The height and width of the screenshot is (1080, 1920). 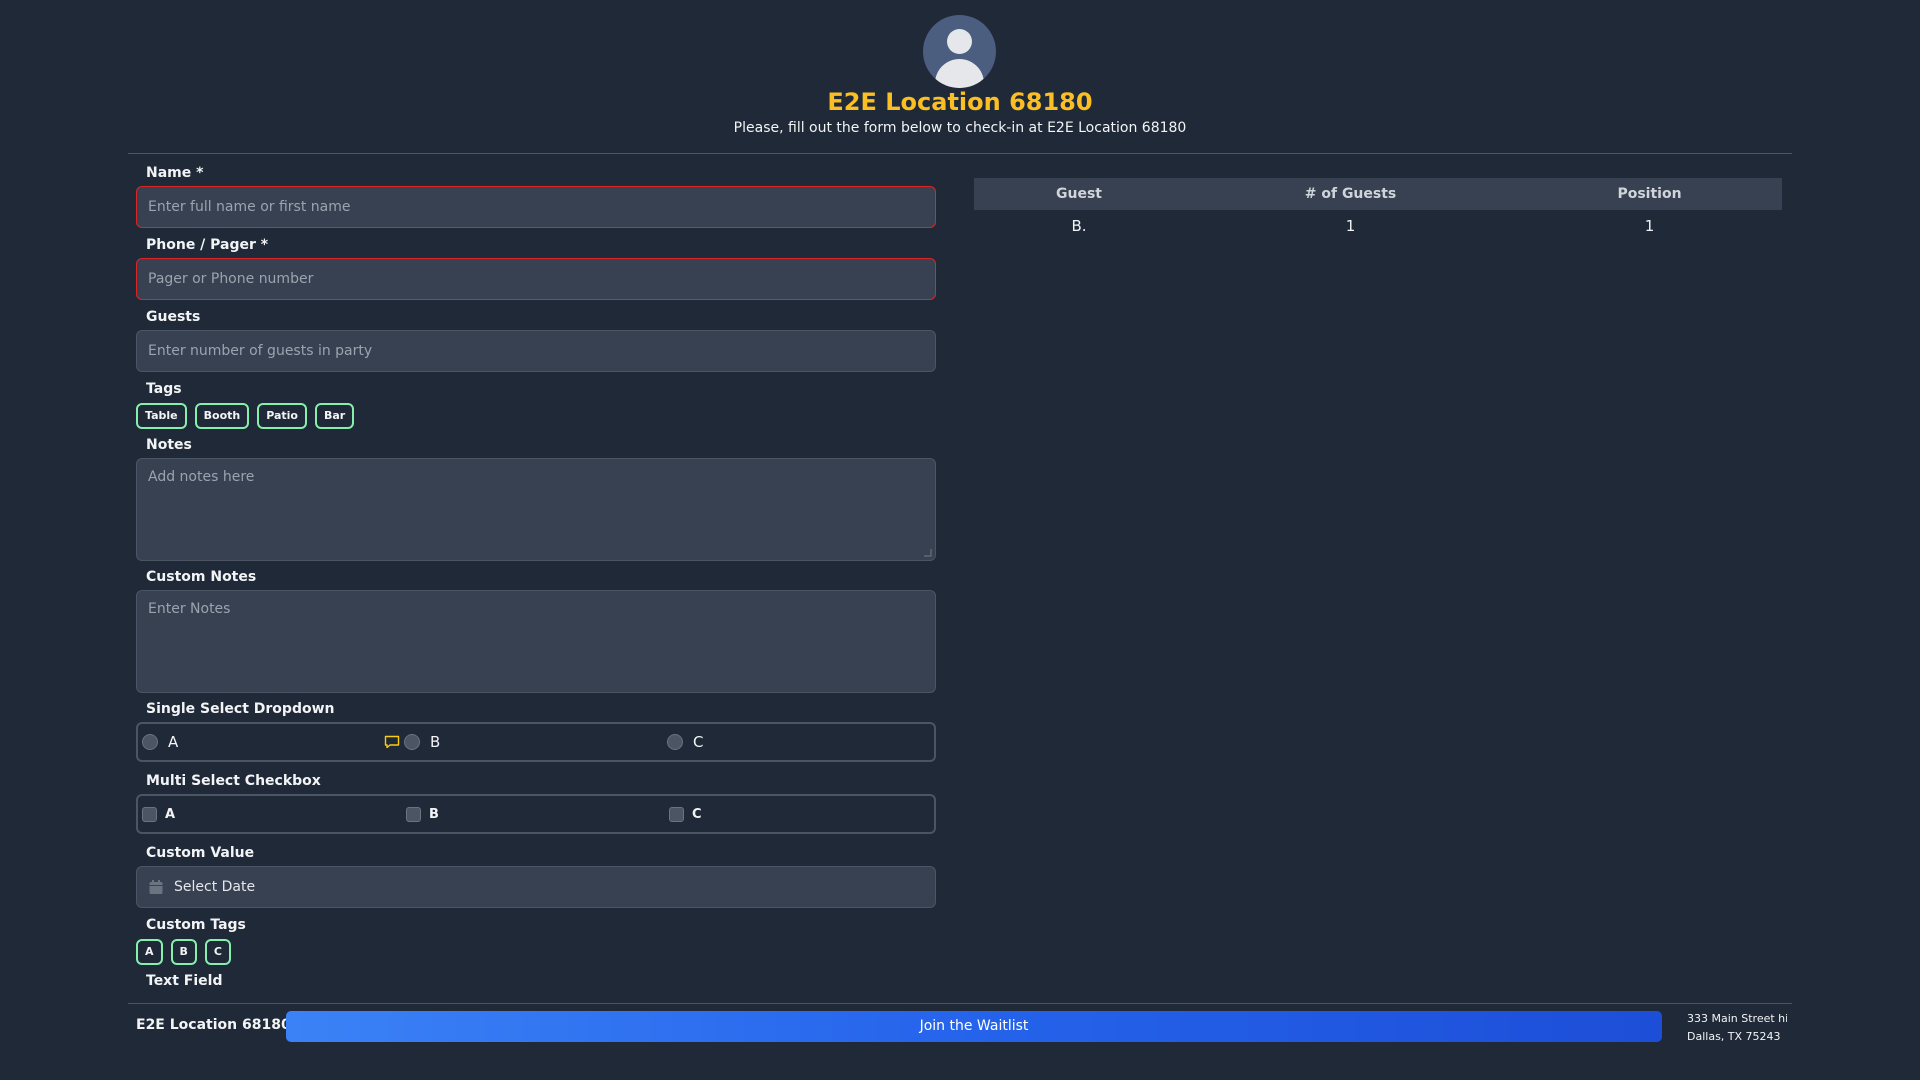 I want to click on cell-guests-count: 1, so click(x=1350, y=226).